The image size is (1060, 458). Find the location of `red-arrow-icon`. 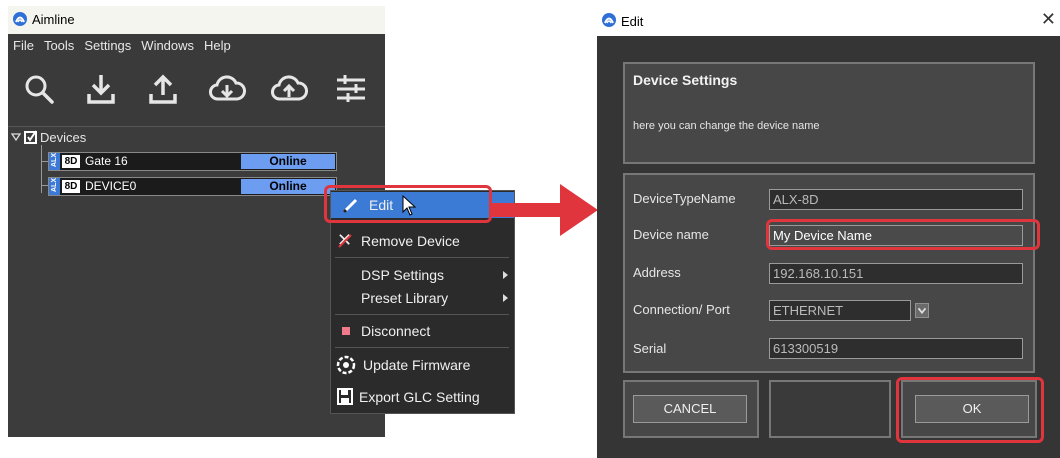

red-arrow-icon is located at coordinates (544, 210).